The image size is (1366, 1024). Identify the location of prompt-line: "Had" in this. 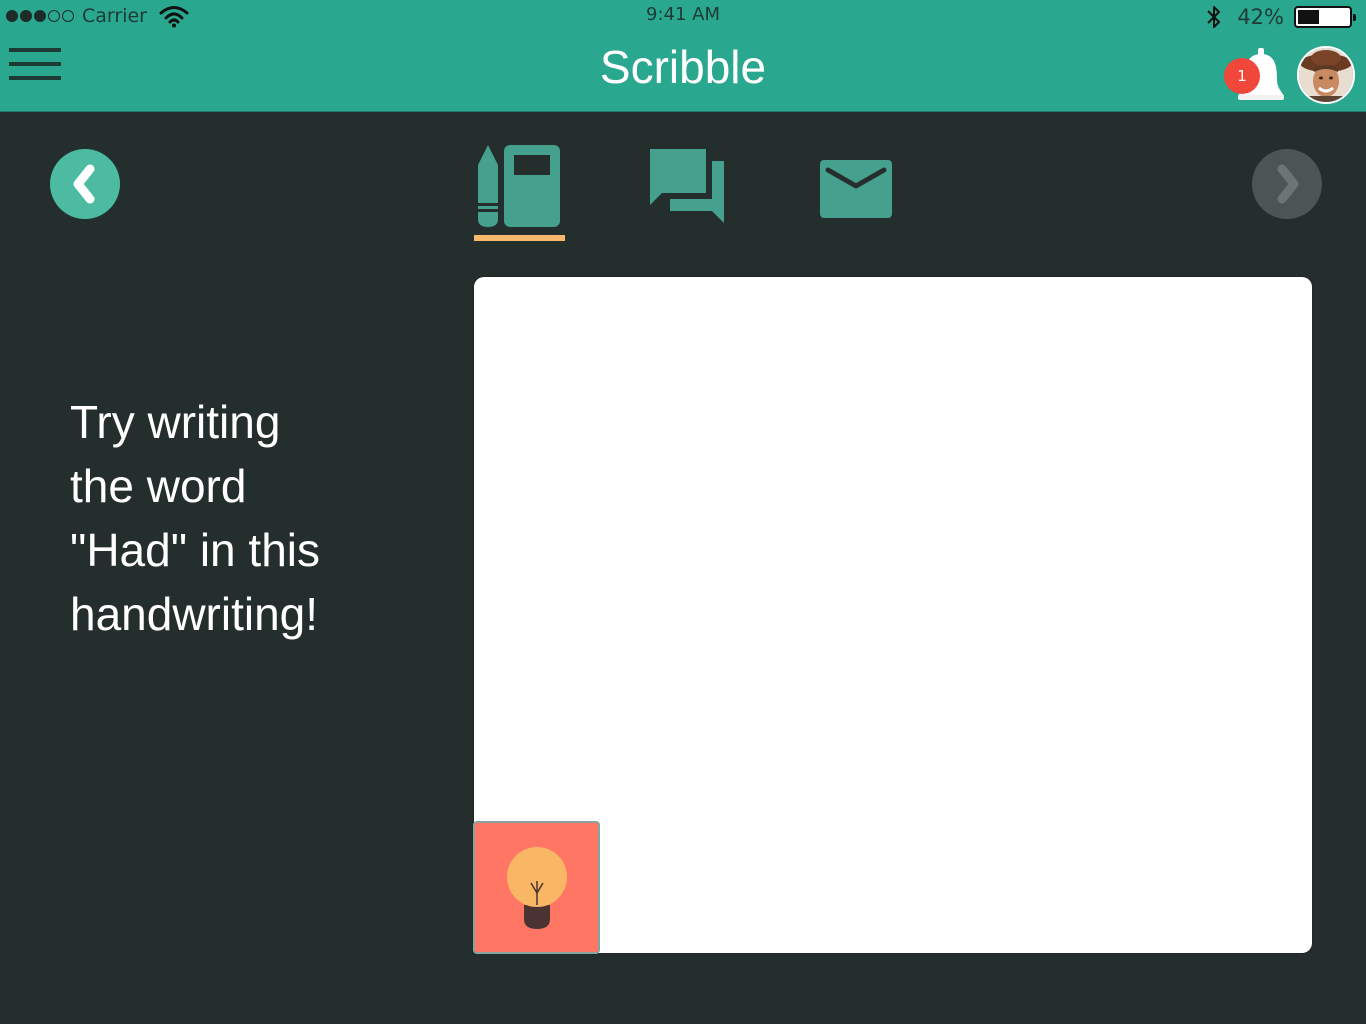
(195, 550).